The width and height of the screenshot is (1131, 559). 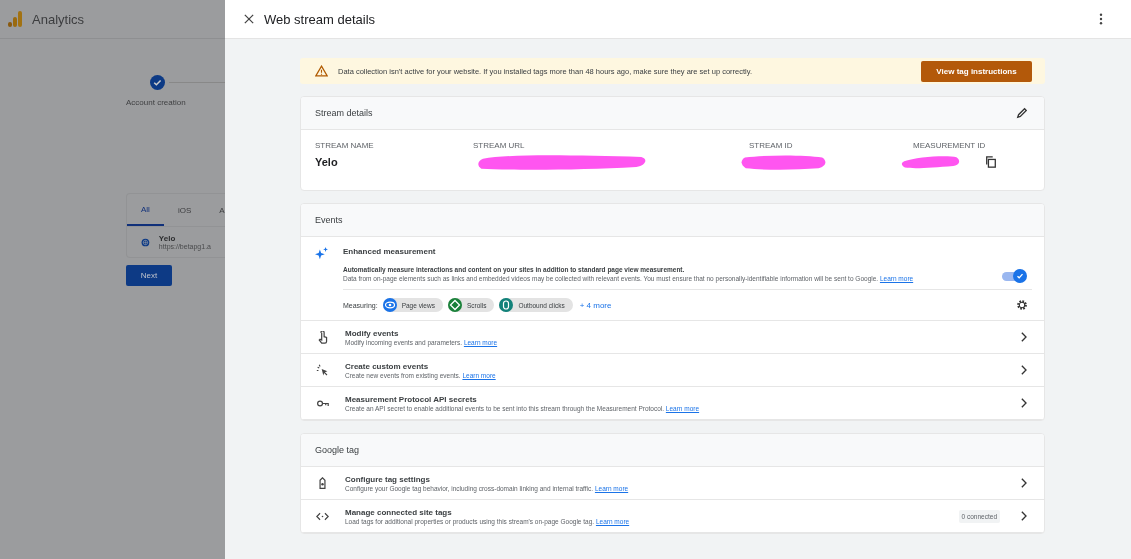 I want to click on next-button: Next, so click(x=149, y=275).